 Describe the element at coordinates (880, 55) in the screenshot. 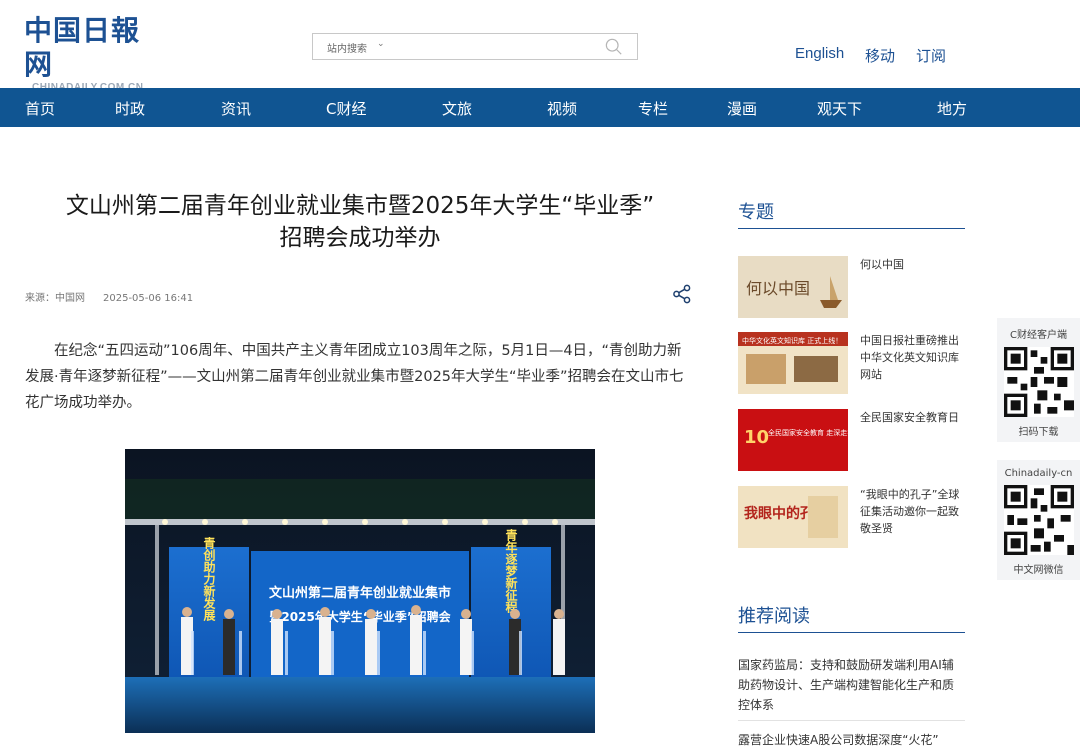

I see `link-mobile: 移动` at that location.